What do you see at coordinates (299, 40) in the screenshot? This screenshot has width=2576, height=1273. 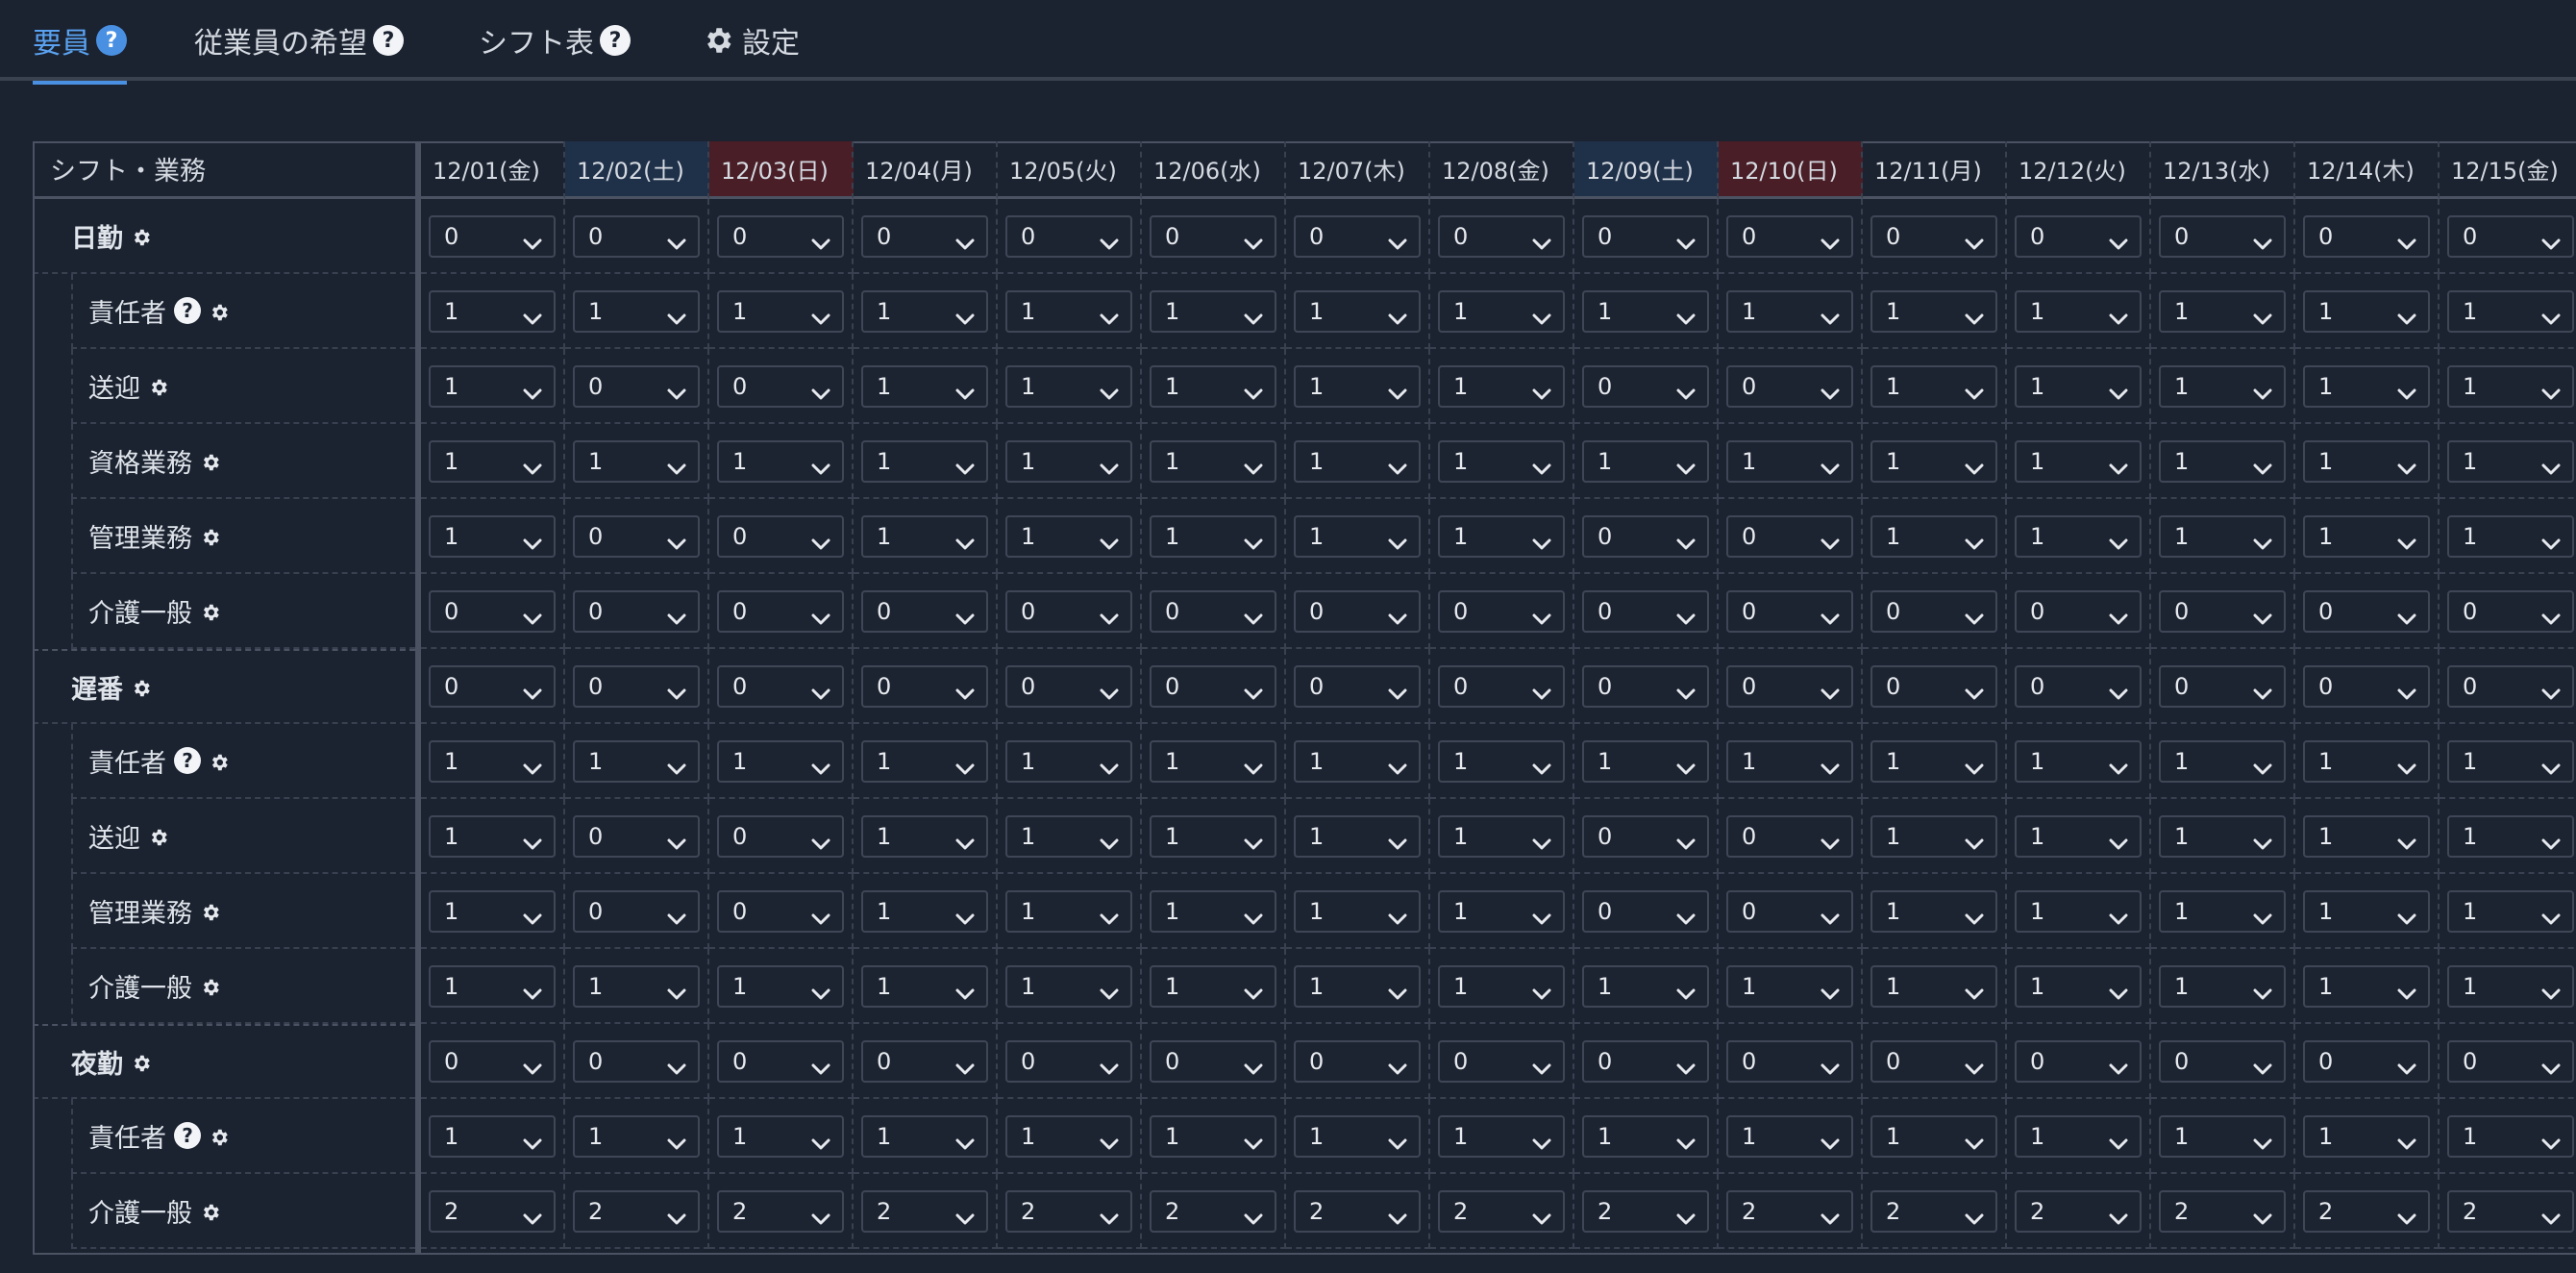 I see `tab-2: 従業員の希望?` at bounding box center [299, 40].